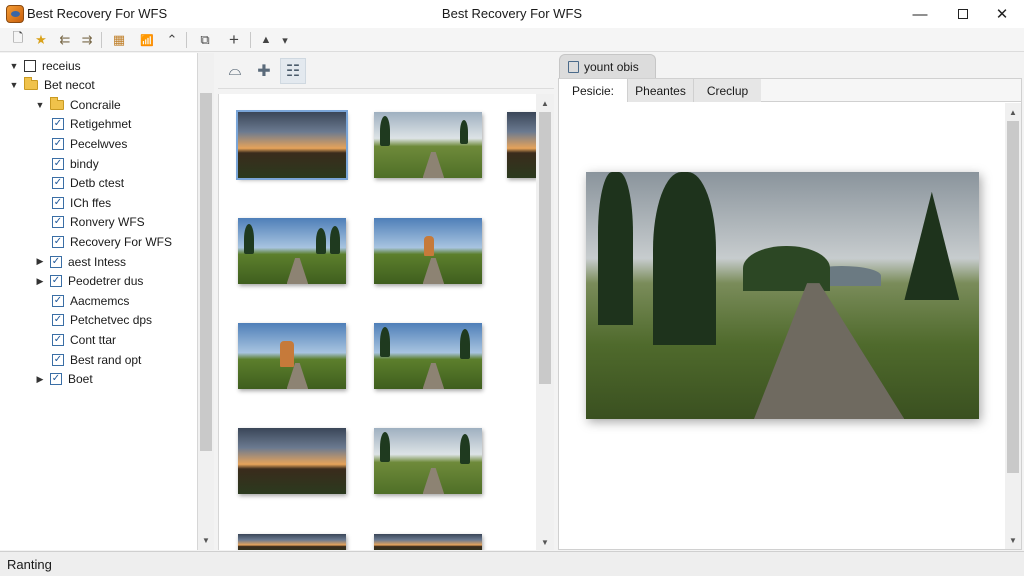  I want to click on tree-item: ✓ Petchetvec dps, so click(93, 320).